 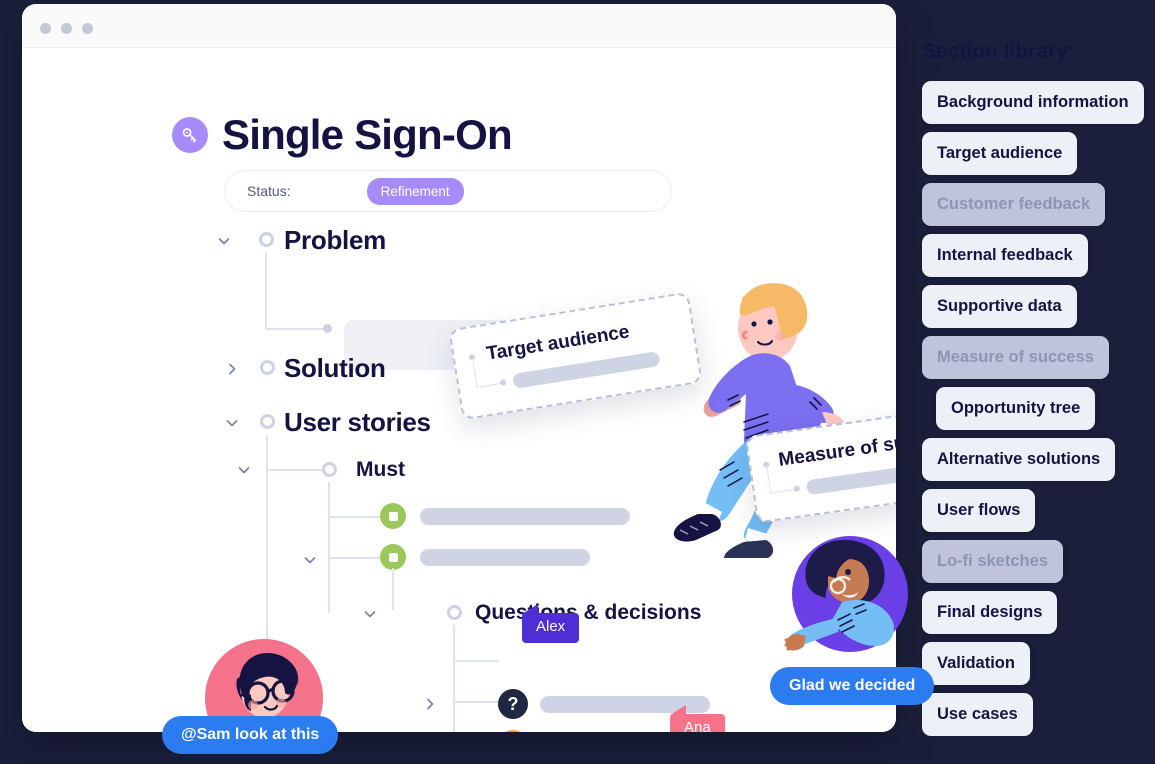 I want to click on chevron-down-icon-user-stories, so click(x=232, y=423).